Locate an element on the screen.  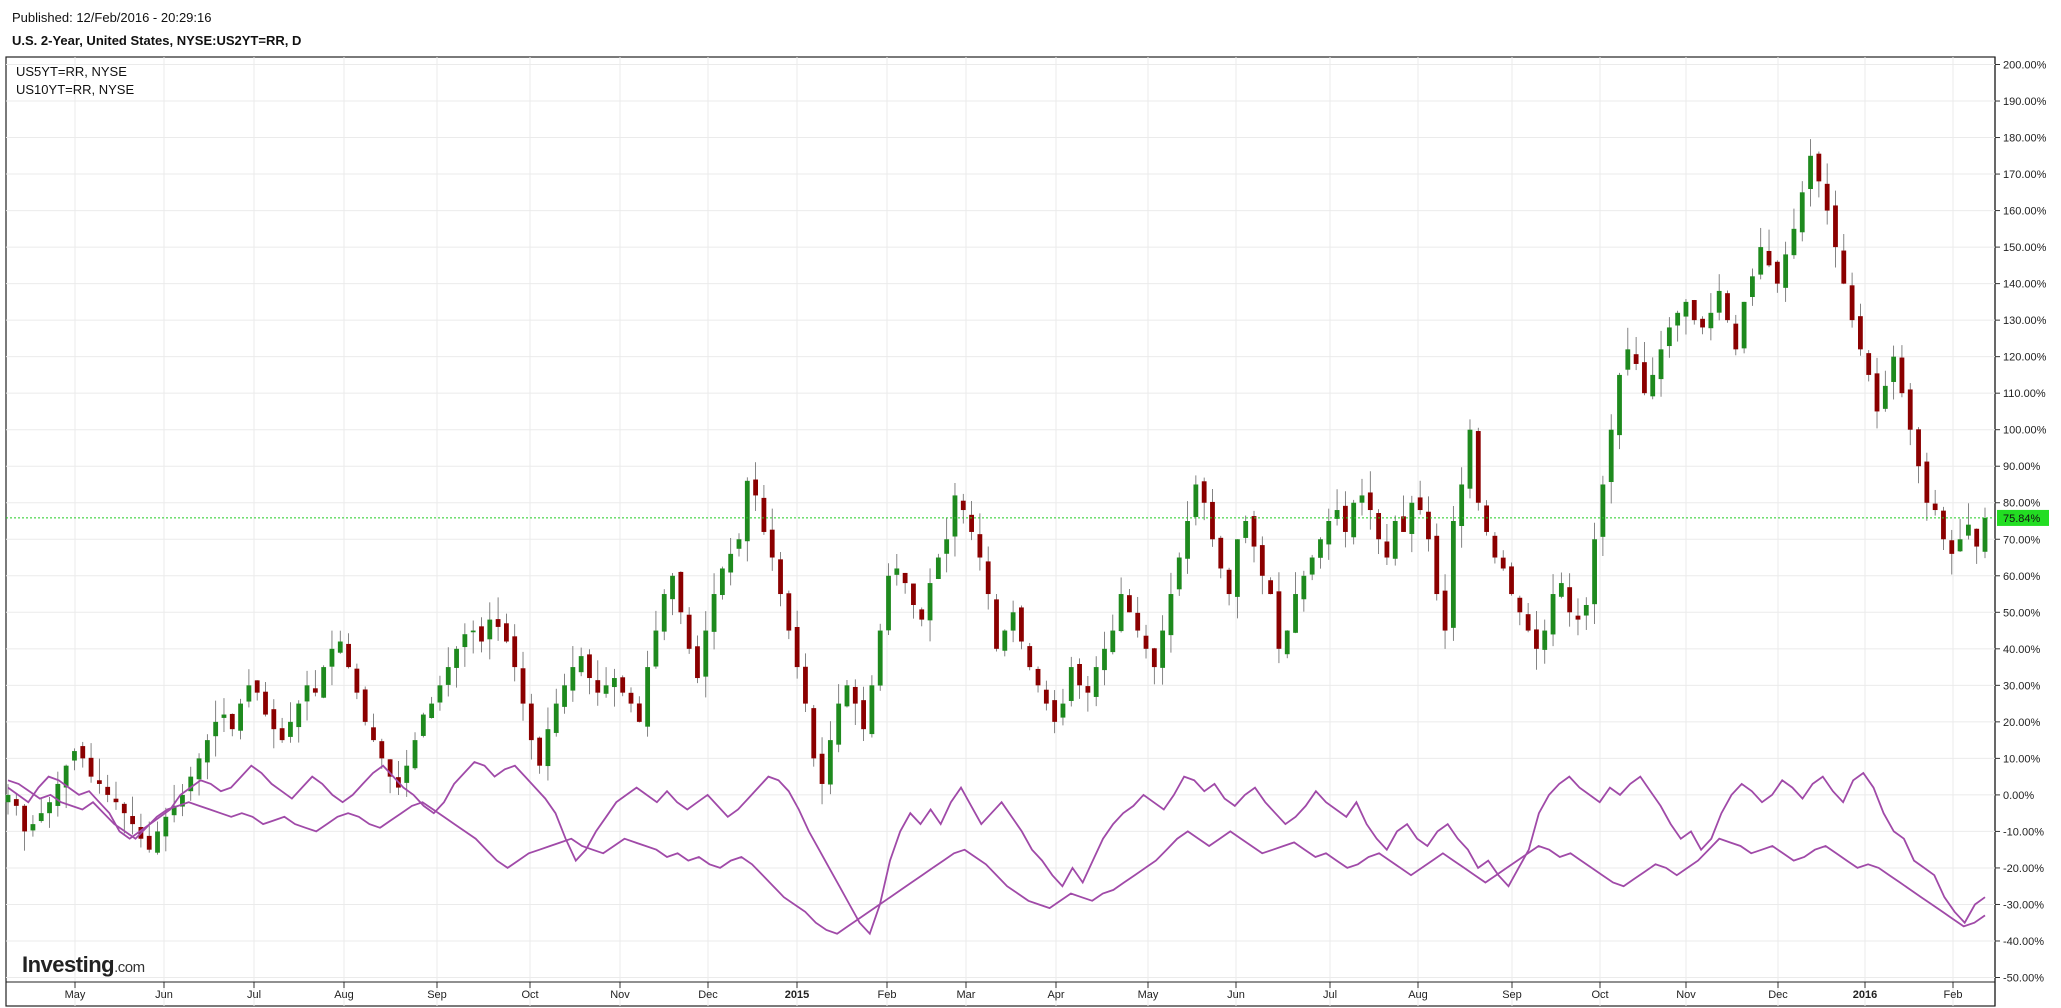
legend: US5YT=RR, NYSE US10YT=RR, NYSE is located at coordinates (75, 81).